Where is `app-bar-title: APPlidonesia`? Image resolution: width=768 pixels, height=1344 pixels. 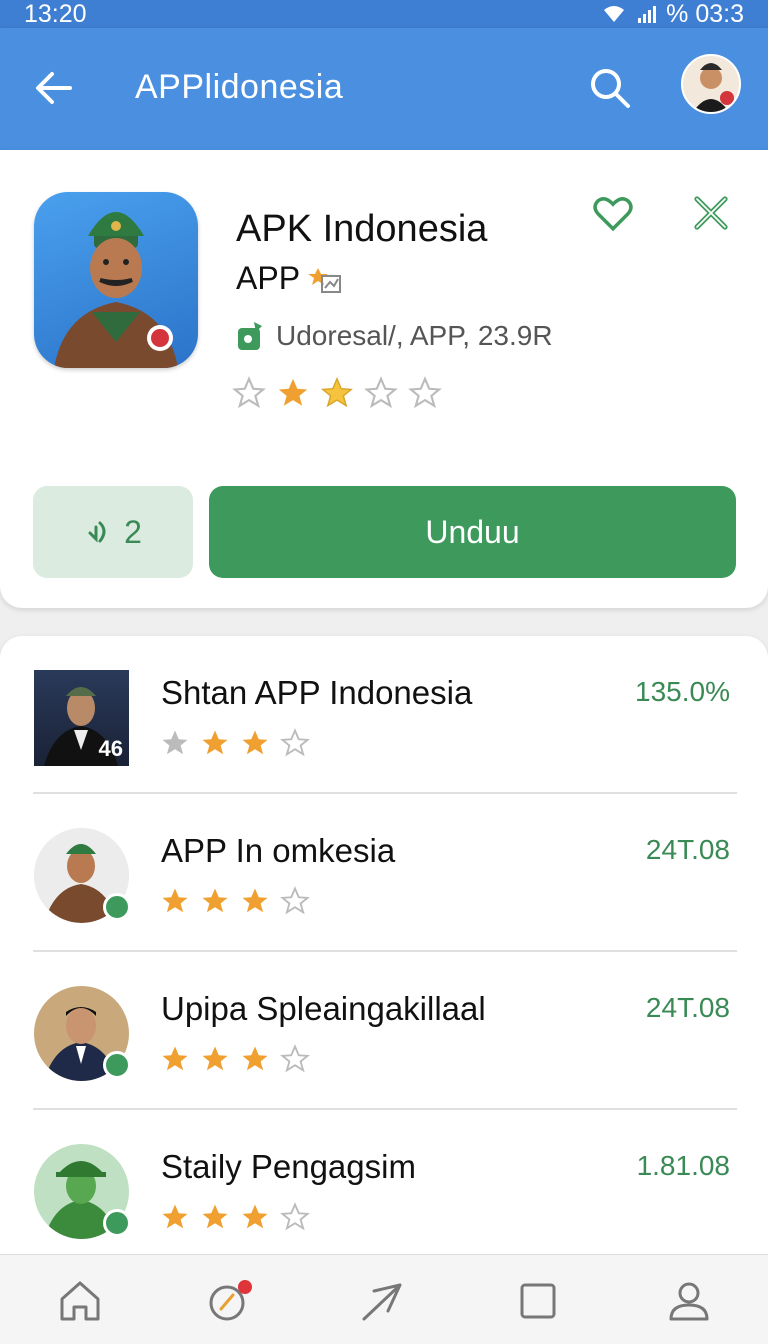
app-bar-title: APPlidonesia is located at coordinates (239, 87).